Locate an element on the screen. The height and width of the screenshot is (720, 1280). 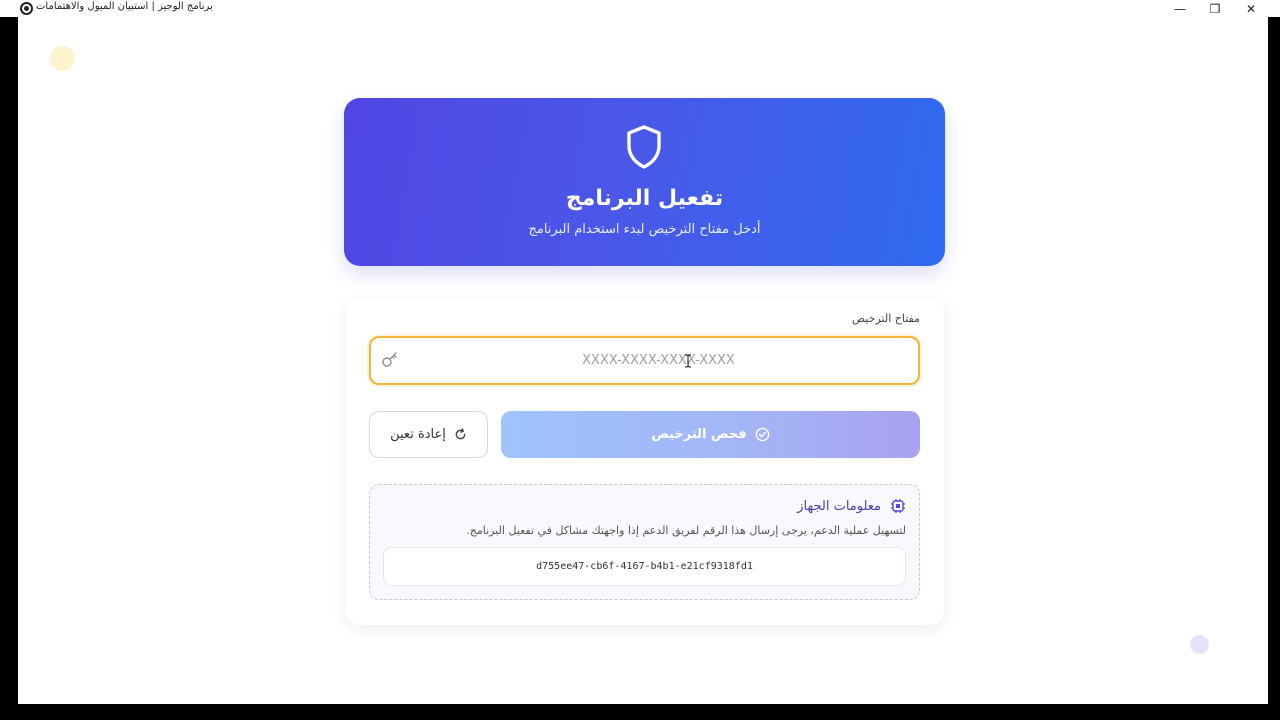
device-info-title: معلومات الجهاز is located at coordinates (839, 506).